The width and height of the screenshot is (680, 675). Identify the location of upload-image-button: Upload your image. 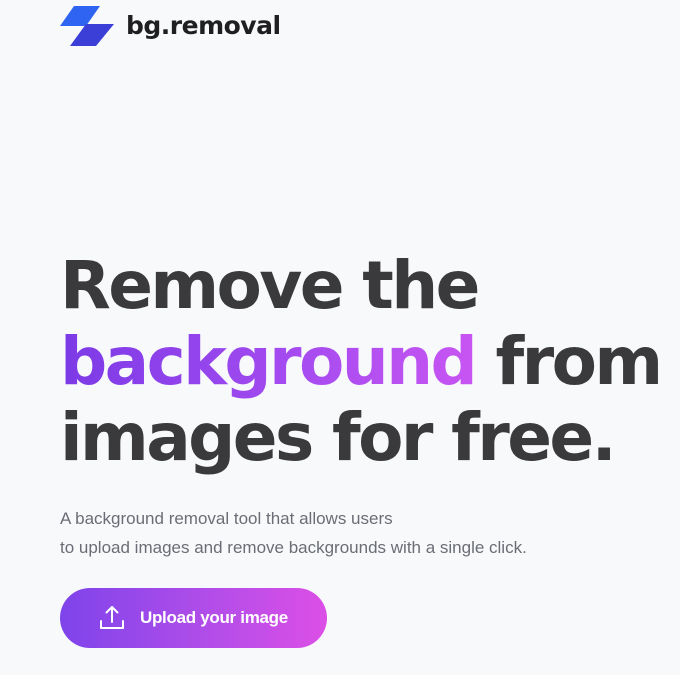
(193, 618).